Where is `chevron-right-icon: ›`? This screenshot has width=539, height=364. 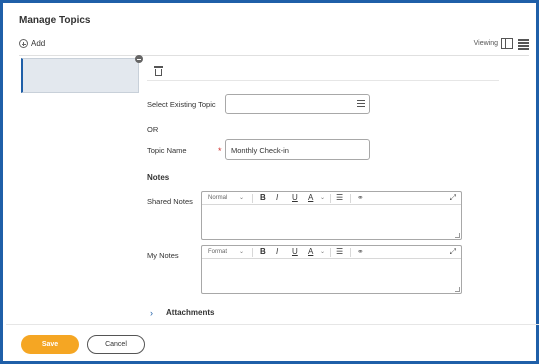
chevron-right-icon: › is located at coordinates (151, 313).